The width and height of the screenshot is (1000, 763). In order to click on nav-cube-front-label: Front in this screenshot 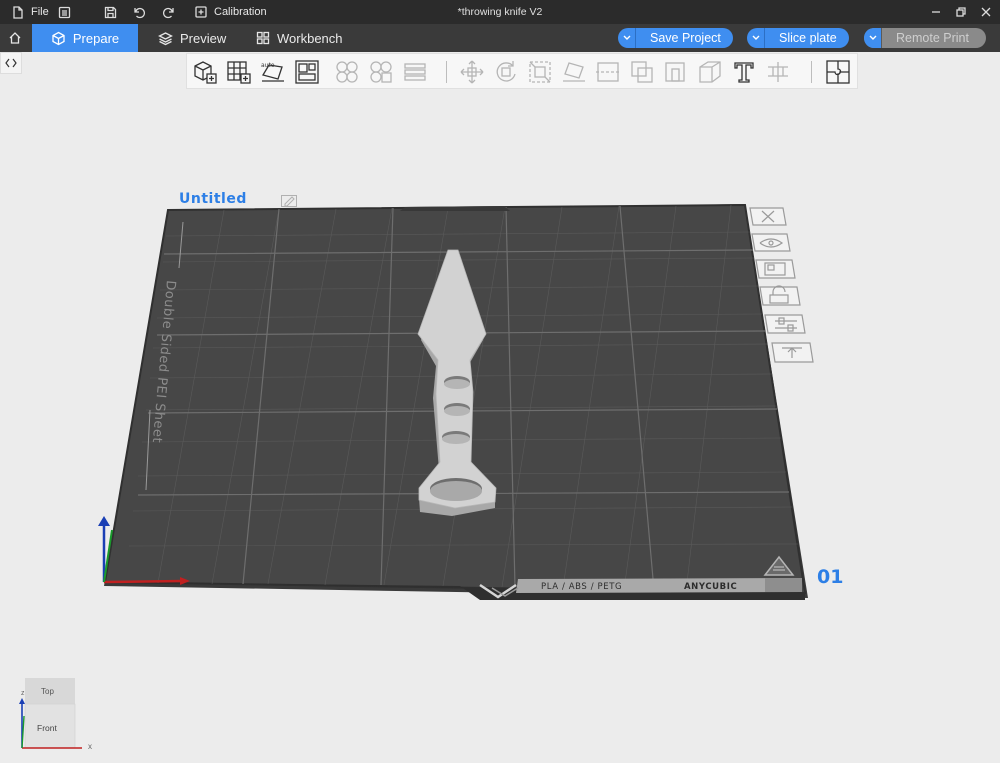, I will do `click(47, 728)`.